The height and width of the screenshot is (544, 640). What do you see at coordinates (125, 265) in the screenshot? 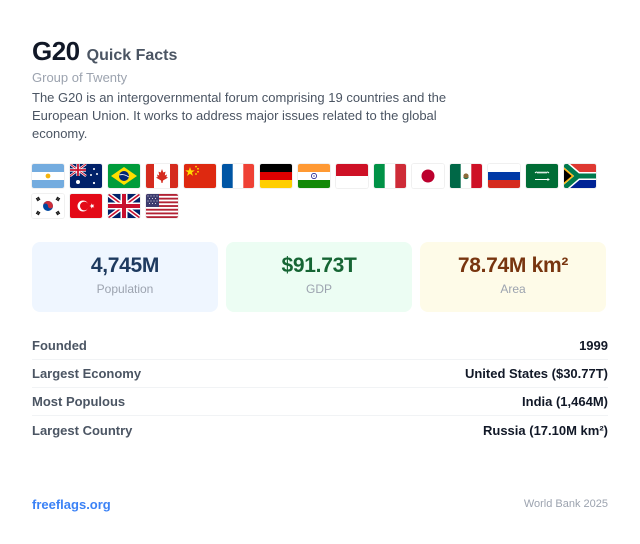
I see `population-value: 4,745M` at bounding box center [125, 265].